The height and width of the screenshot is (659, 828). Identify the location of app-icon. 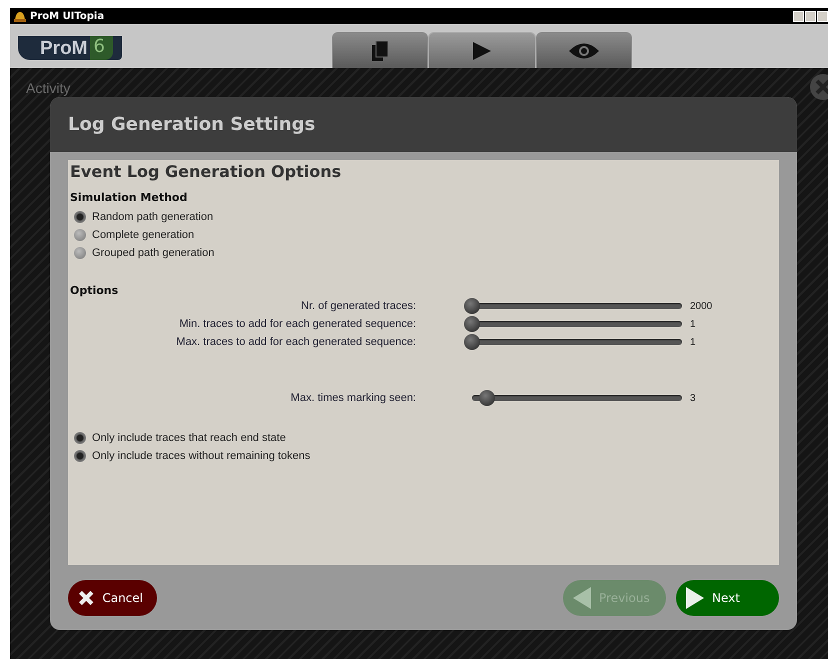
(20, 16).